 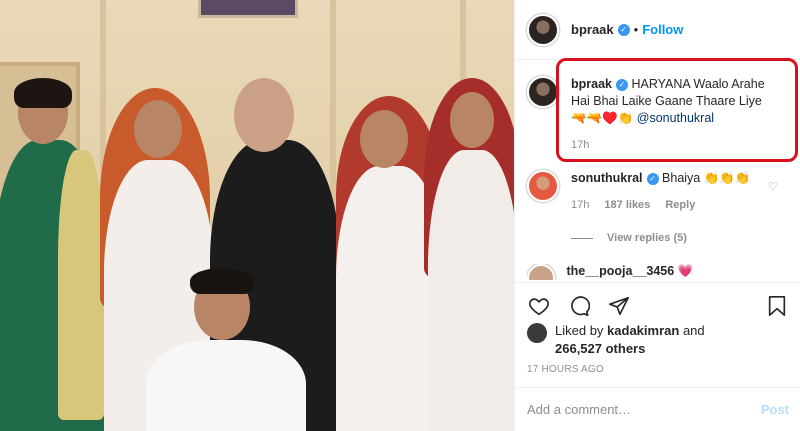 What do you see at coordinates (607, 178) in the screenshot?
I see `comment-username: sonuthukral` at bounding box center [607, 178].